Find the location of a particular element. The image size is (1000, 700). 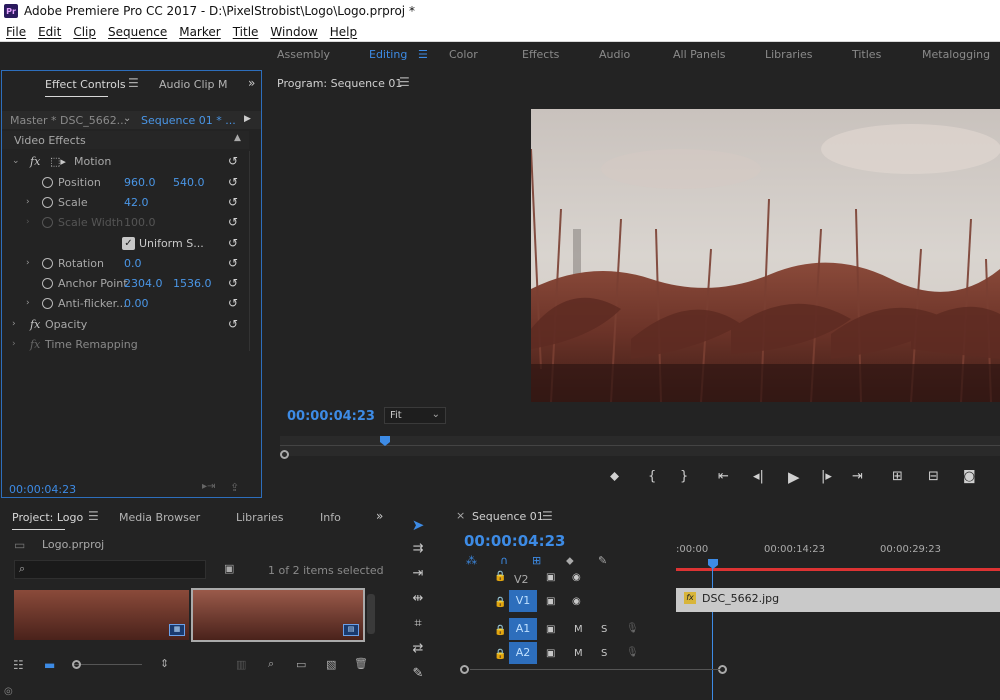

track-label-a1: A1 is located at coordinates (523, 629).